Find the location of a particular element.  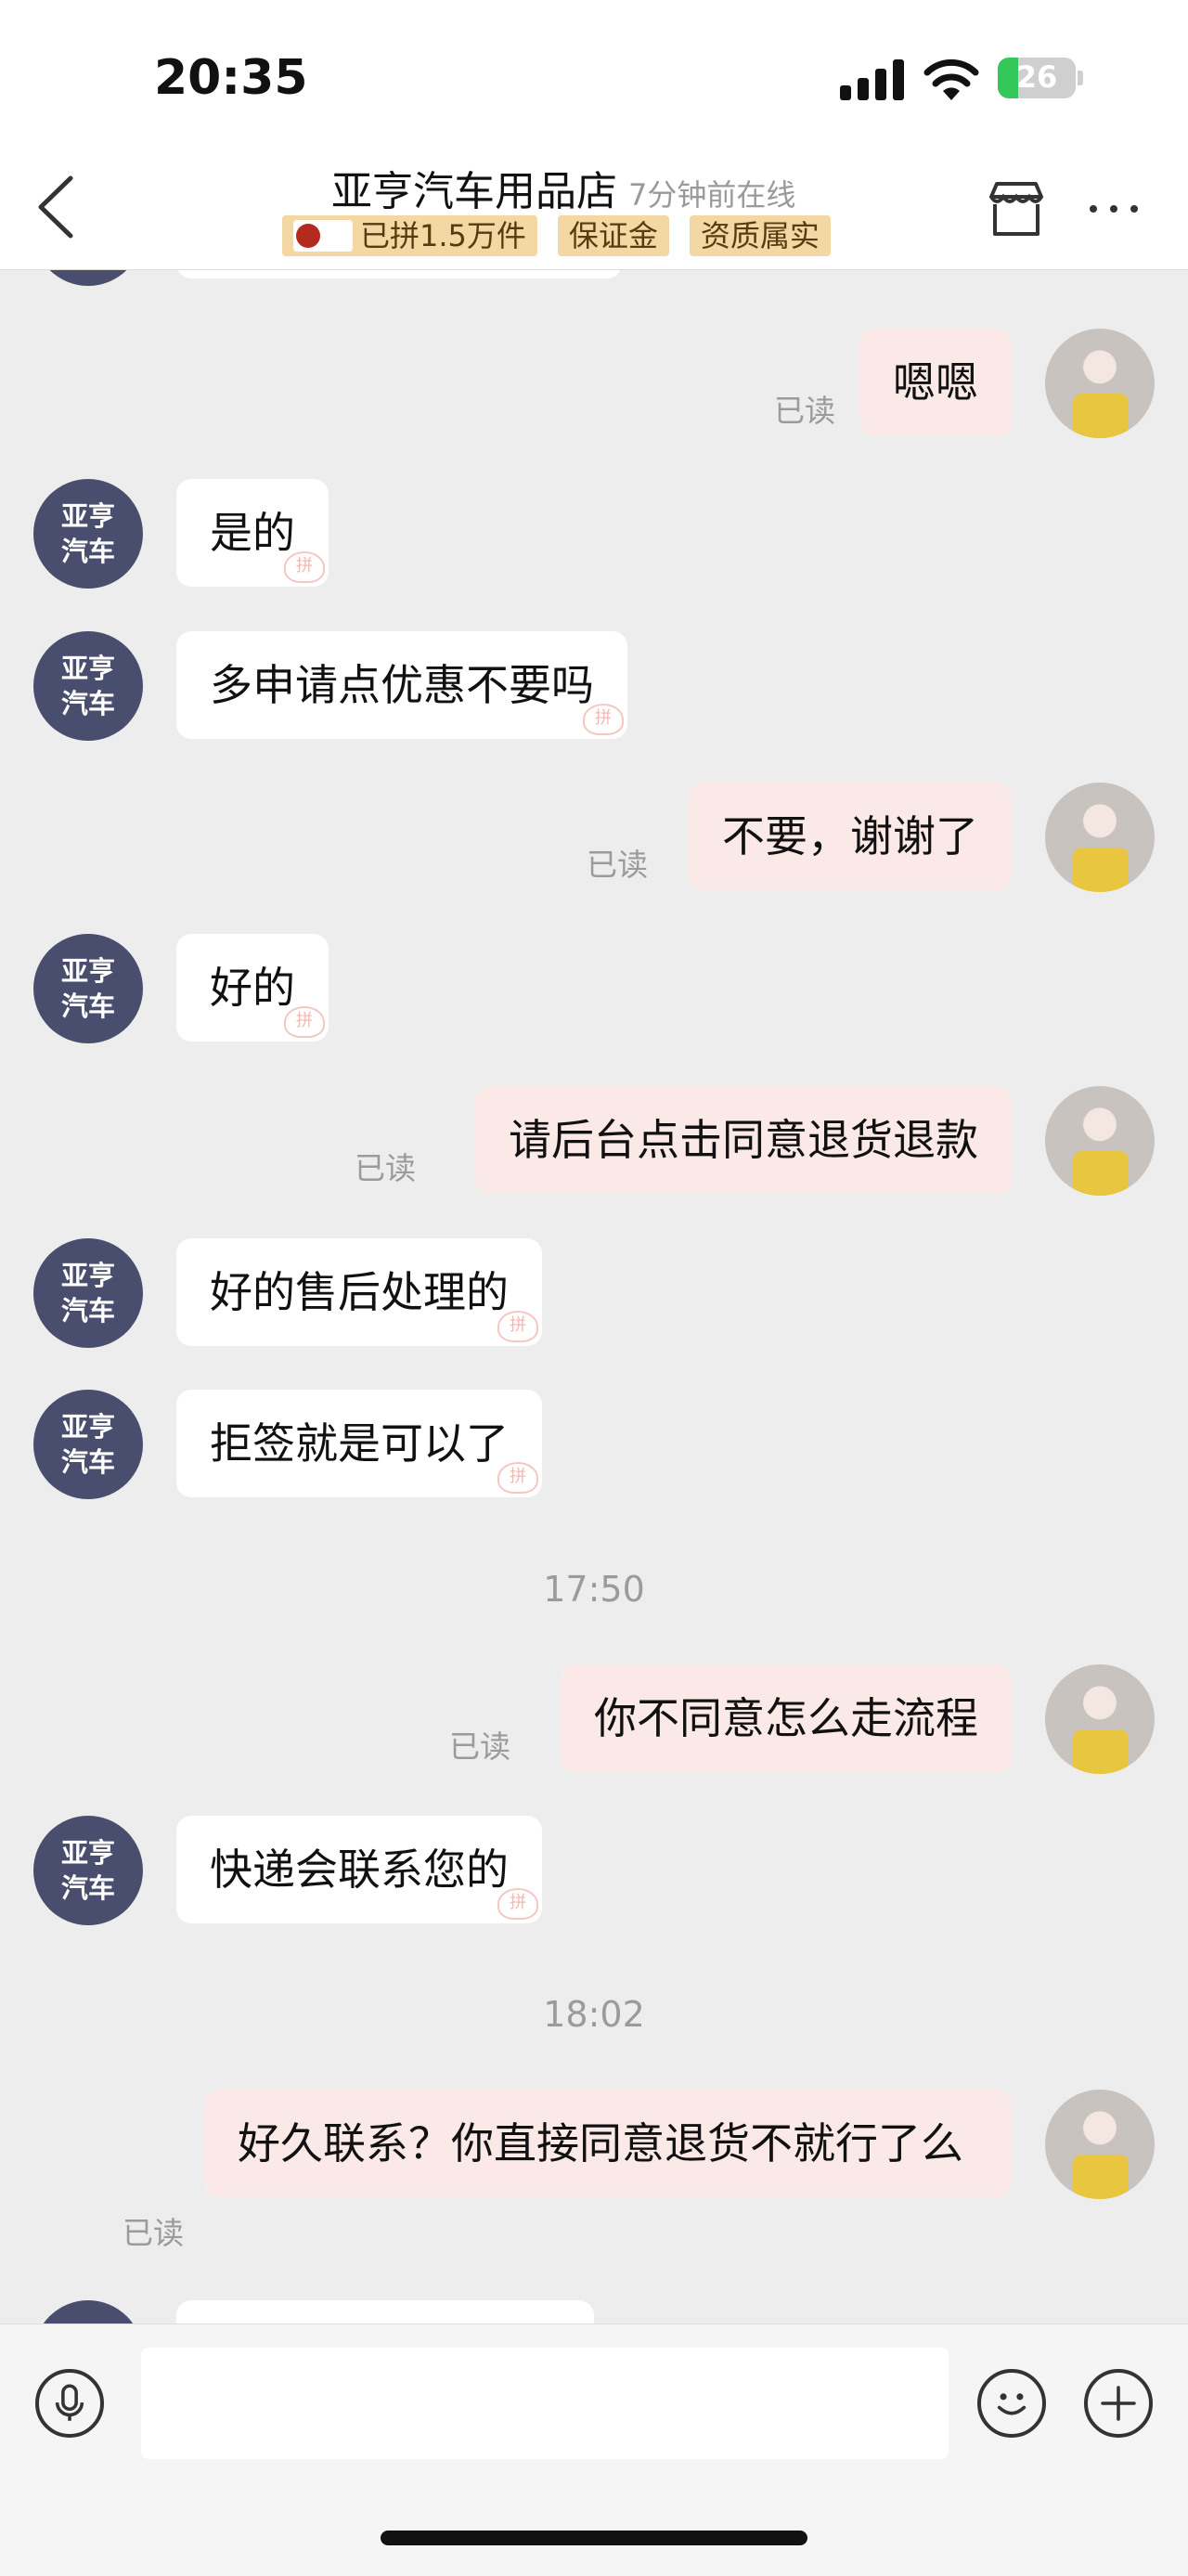

message-text: 快递会联系您的 is located at coordinates (359, 1870).